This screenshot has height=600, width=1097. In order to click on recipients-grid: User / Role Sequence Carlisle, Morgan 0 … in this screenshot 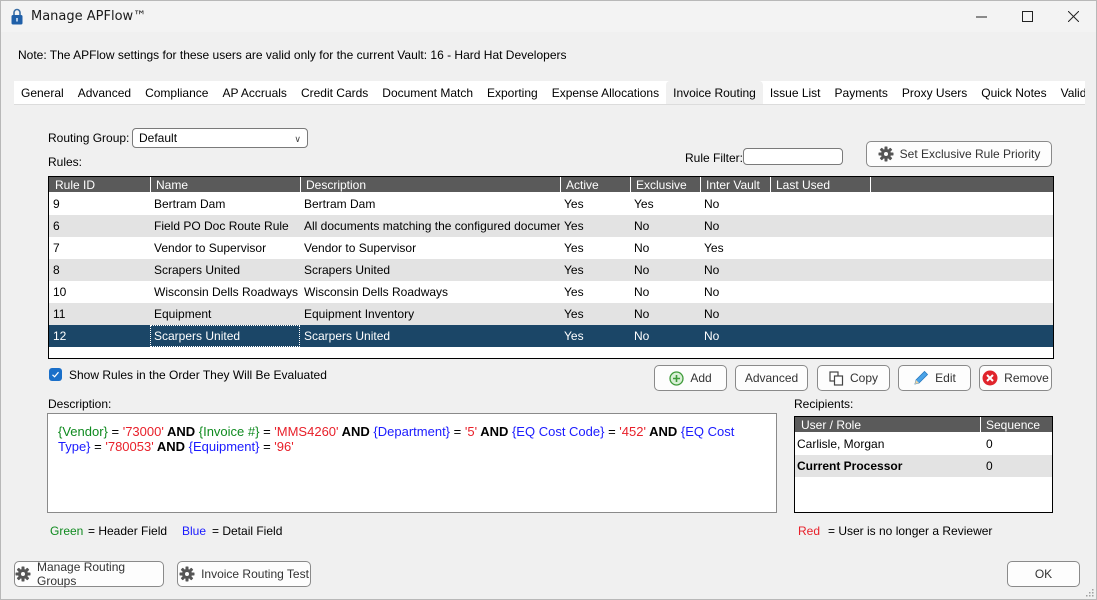, I will do `click(923, 464)`.